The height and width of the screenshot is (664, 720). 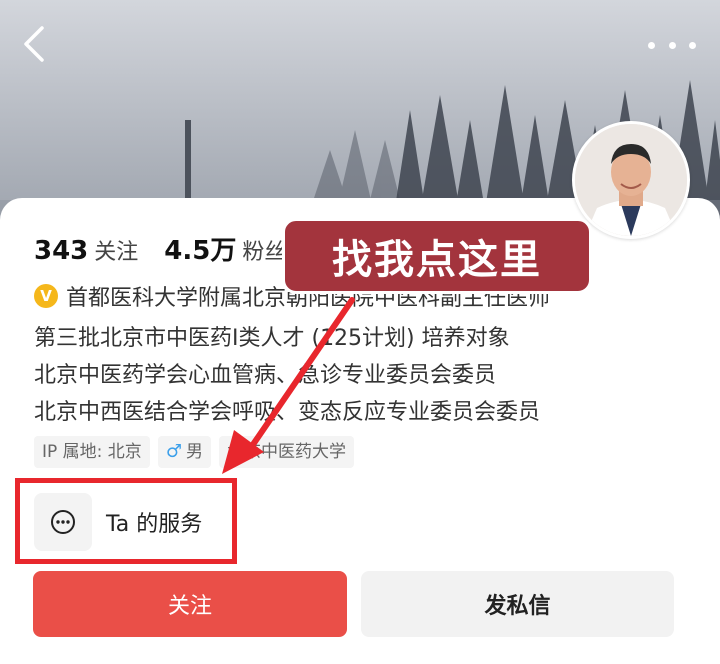 I want to click on gender-text: 男, so click(x=194, y=452).